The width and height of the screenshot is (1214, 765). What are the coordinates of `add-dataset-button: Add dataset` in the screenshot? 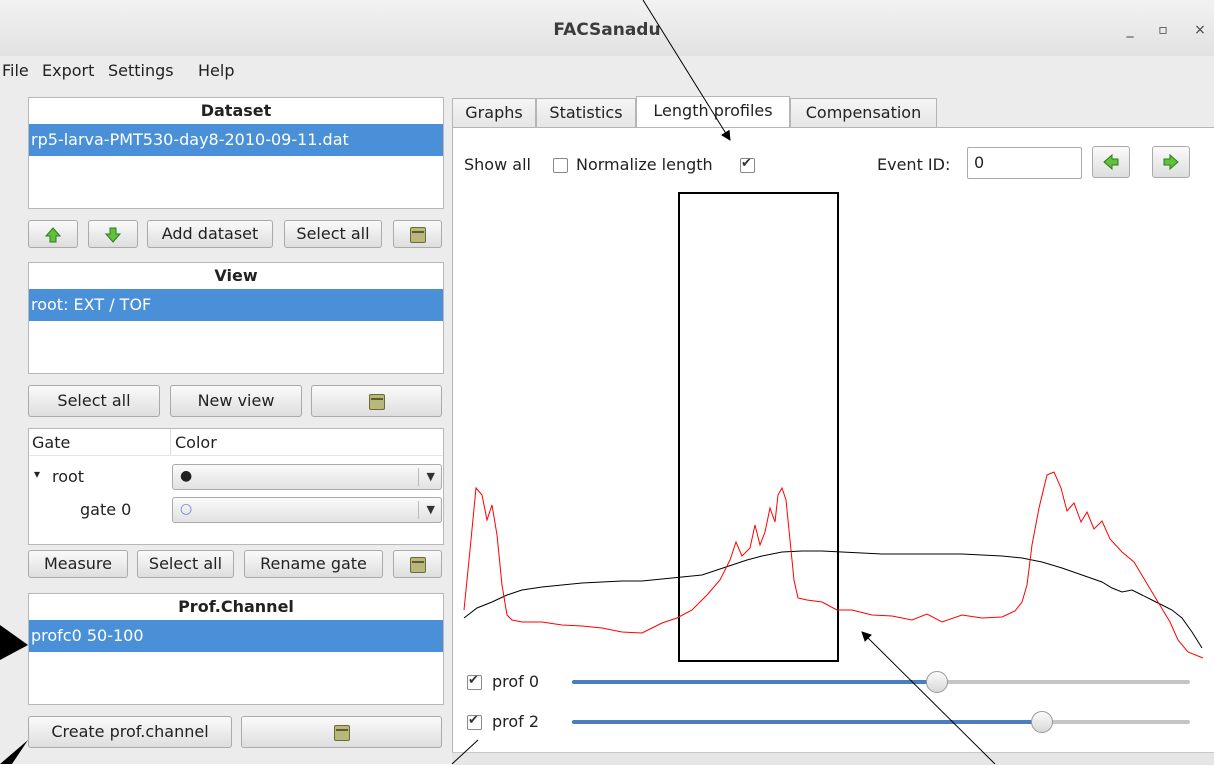 It's located at (210, 234).